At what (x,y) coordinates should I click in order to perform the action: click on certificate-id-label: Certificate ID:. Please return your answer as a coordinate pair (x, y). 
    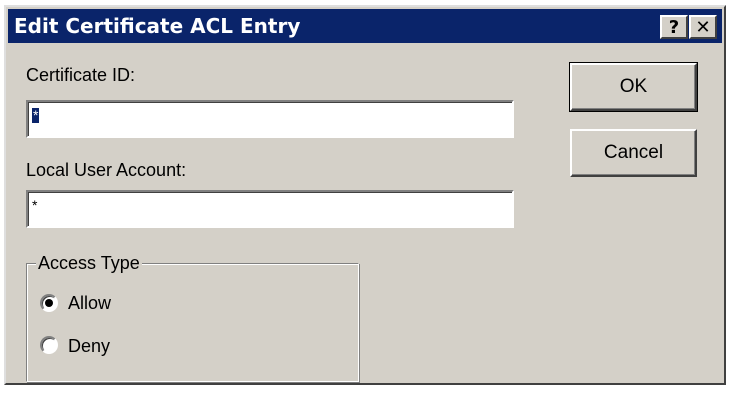
    Looking at the image, I should click on (81, 75).